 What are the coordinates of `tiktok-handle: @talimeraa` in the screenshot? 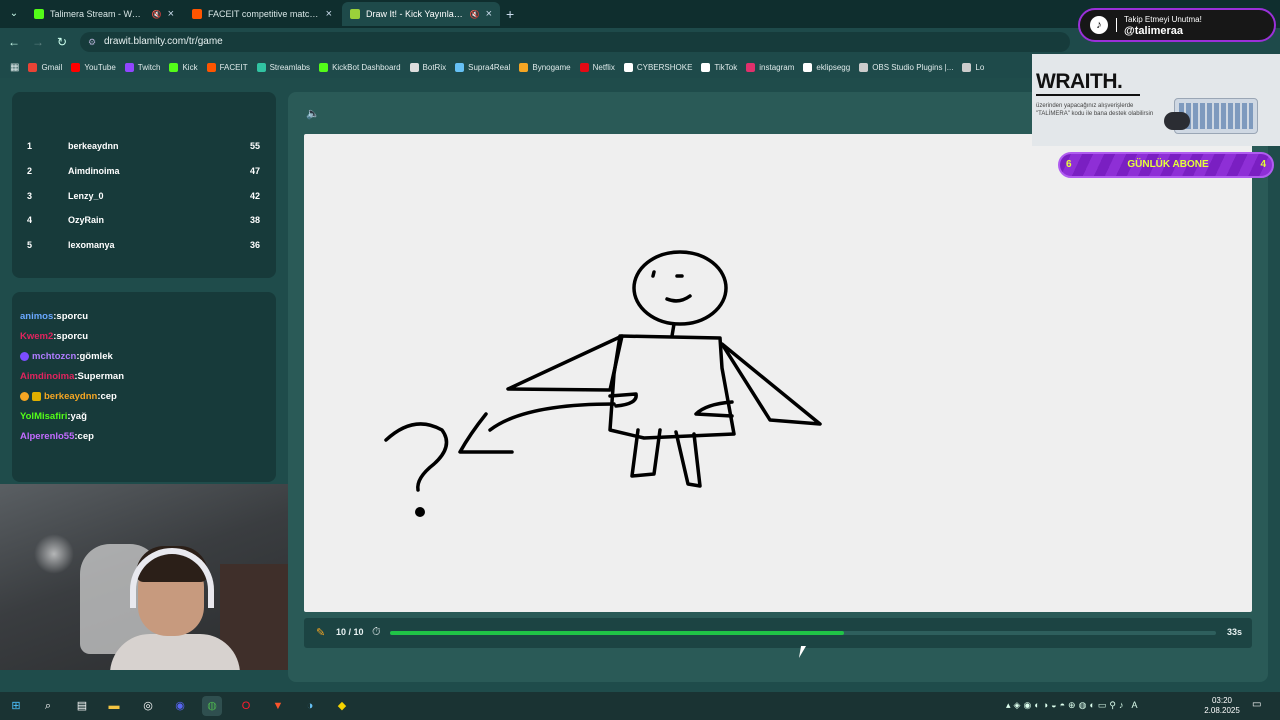 It's located at (1154, 31).